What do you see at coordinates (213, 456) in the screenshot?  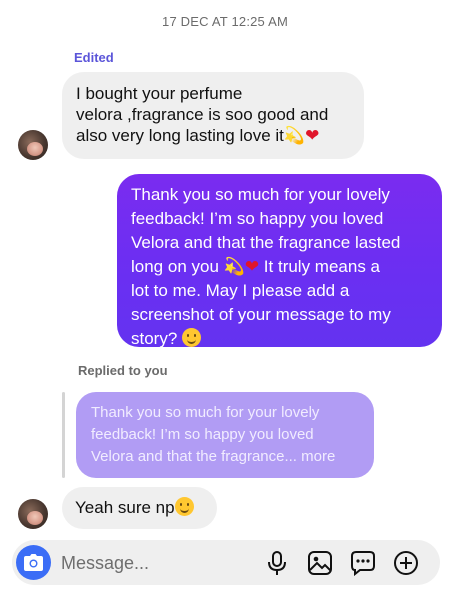 I see `quote-line: Velora and that the fragrance... more` at bounding box center [213, 456].